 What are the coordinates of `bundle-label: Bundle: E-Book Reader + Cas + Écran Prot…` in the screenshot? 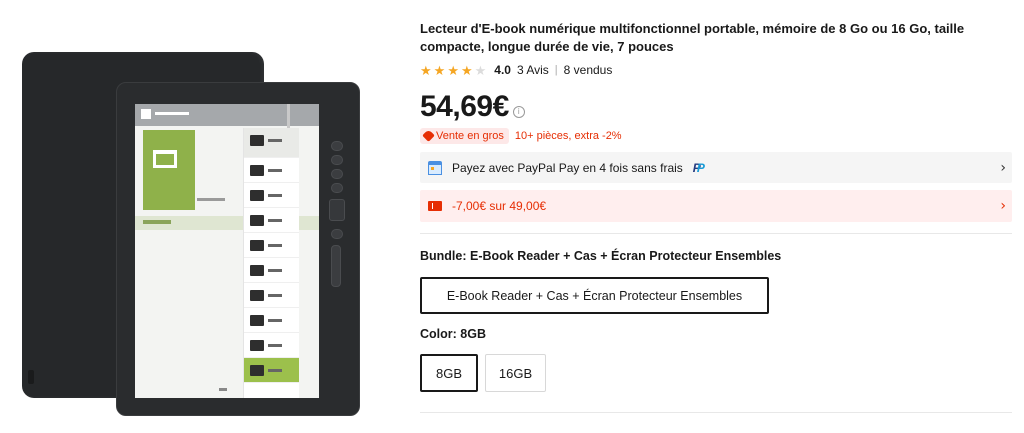 It's located at (601, 256).